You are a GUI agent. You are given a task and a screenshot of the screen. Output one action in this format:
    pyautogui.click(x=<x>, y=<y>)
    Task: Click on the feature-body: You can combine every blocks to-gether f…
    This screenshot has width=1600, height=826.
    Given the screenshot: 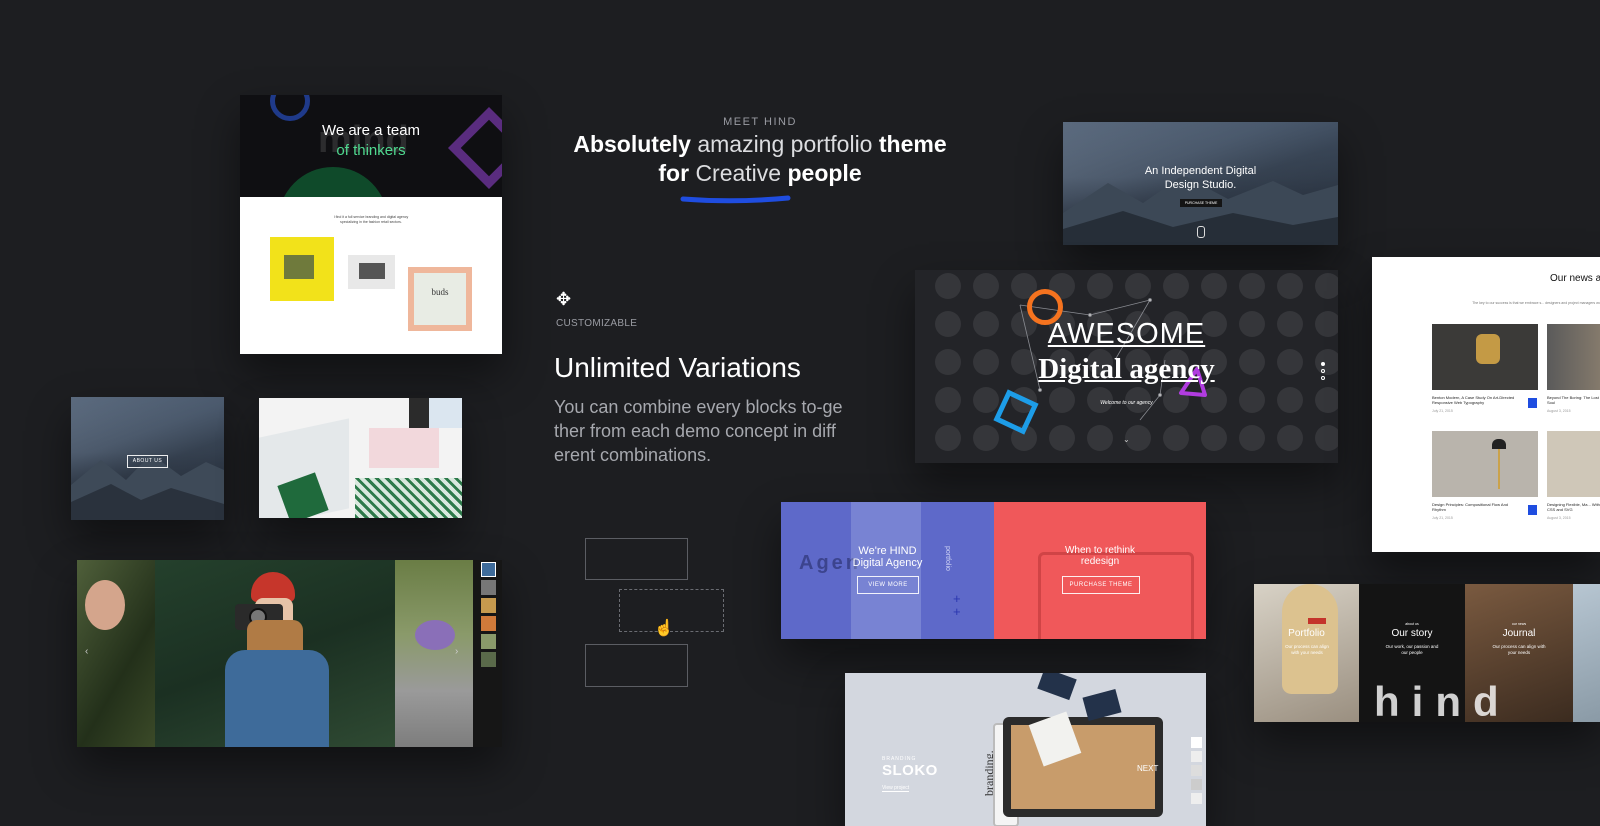 What is the action you would take?
    pyautogui.click(x=698, y=431)
    